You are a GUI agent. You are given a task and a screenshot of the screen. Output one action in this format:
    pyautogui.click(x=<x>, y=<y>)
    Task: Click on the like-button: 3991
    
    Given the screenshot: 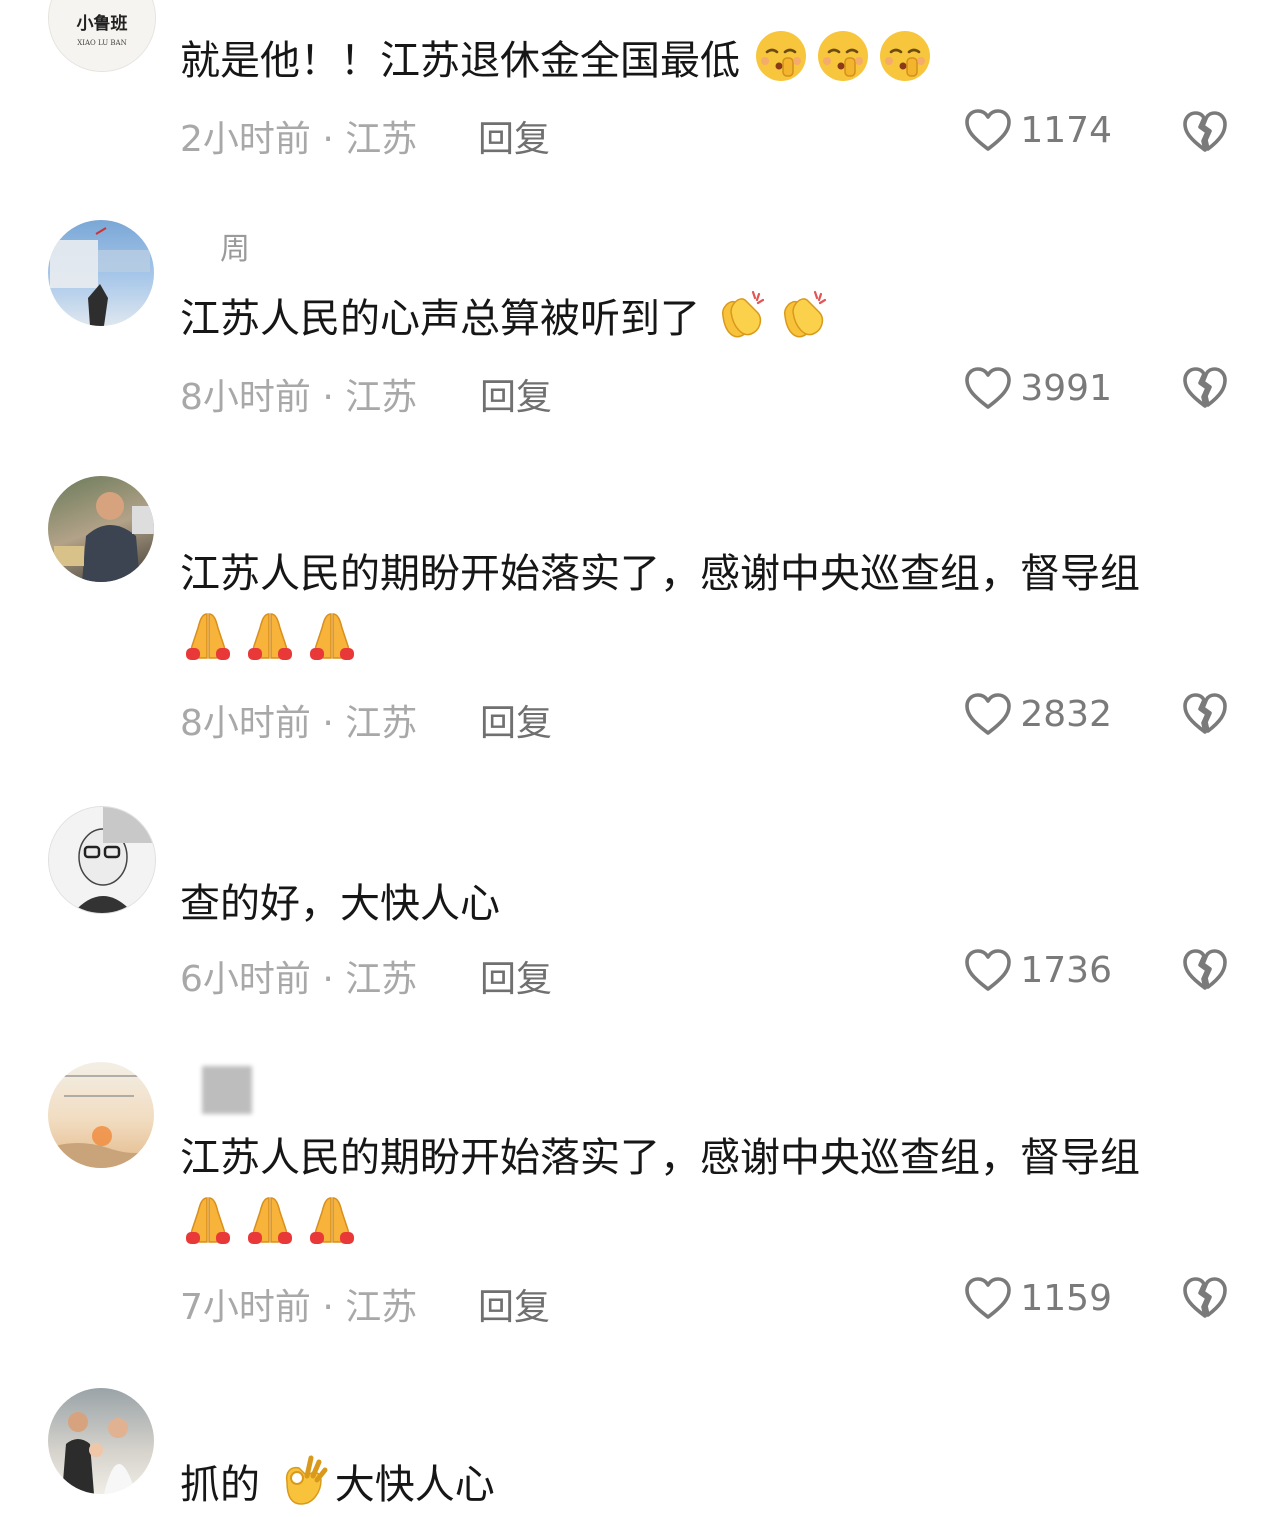 What is the action you would take?
    pyautogui.click(x=1038, y=388)
    